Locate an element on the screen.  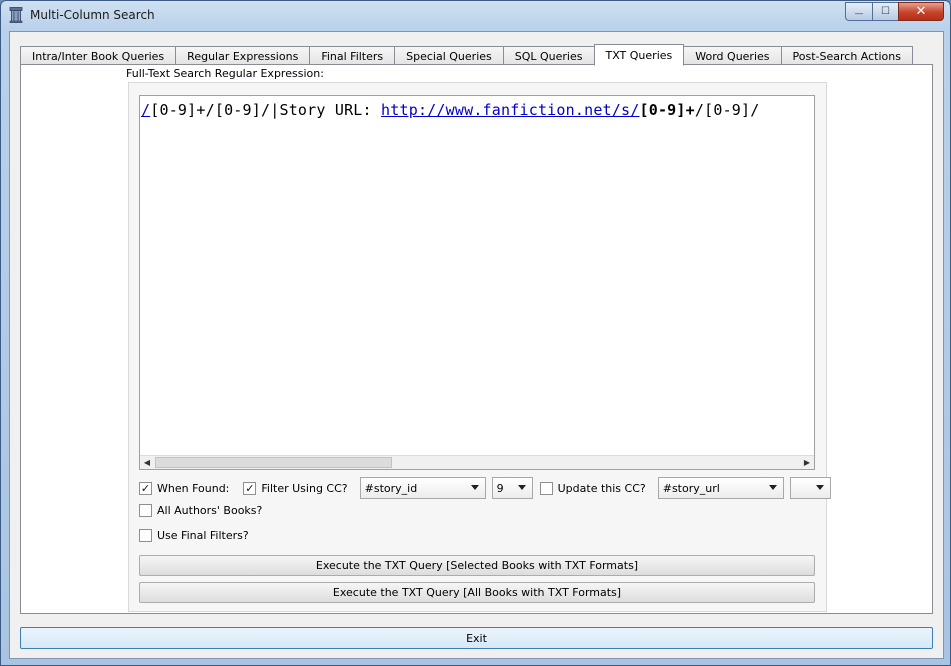
update-column-value: #story_url is located at coordinates (691, 488).